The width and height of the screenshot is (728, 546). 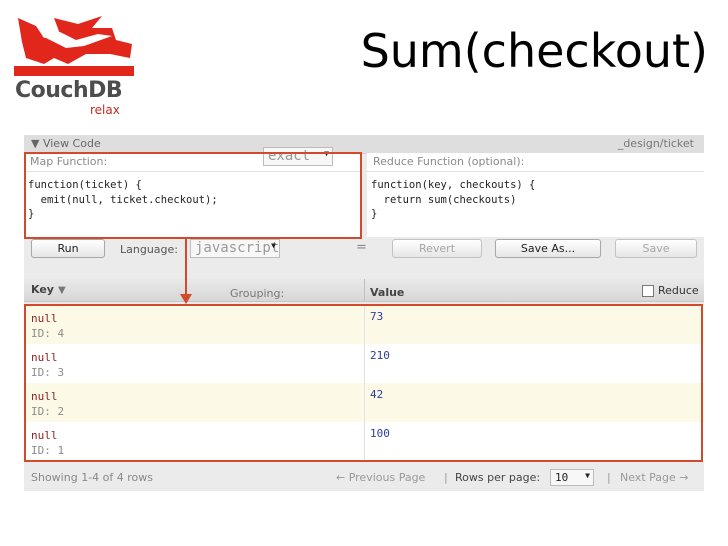 What do you see at coordinates (678, 290) in the screenshot?
I see `reduce-label: Reduce` at bounding box center [678, 290].